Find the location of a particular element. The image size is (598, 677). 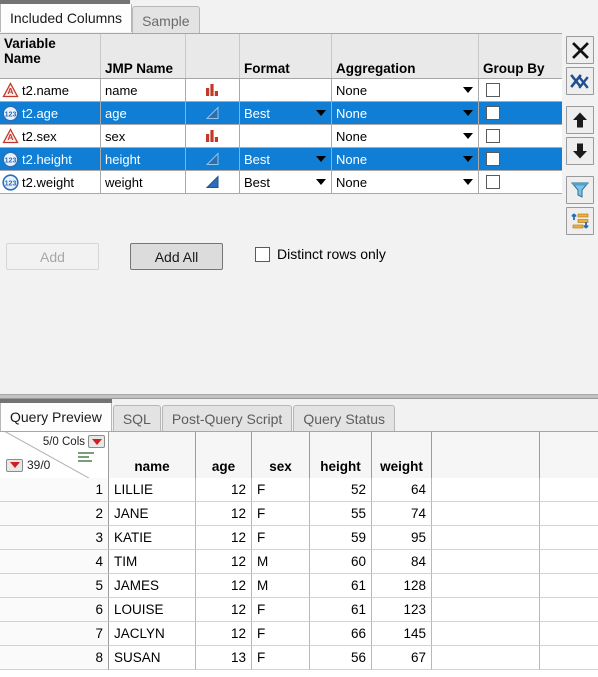

tab-sample: Sample is located at coordinates (166, 20).